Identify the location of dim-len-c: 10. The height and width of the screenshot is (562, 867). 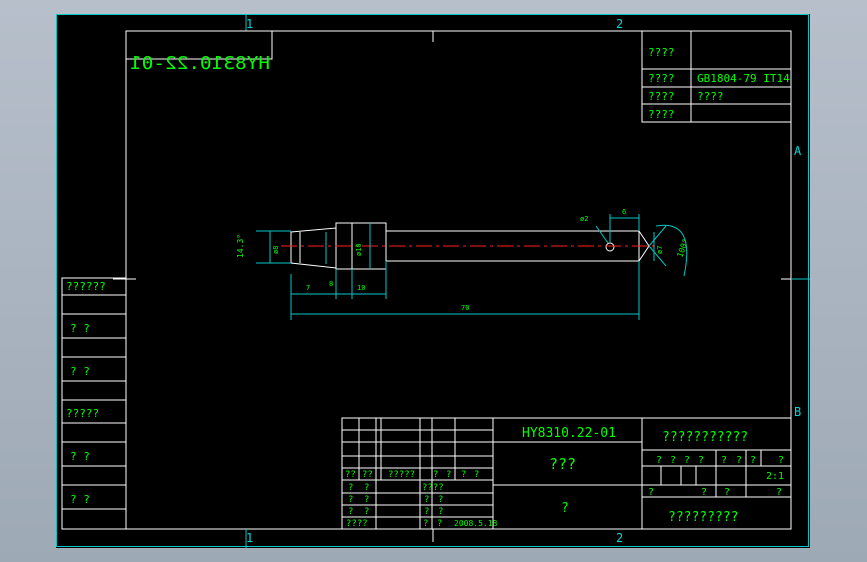
(361, 288).